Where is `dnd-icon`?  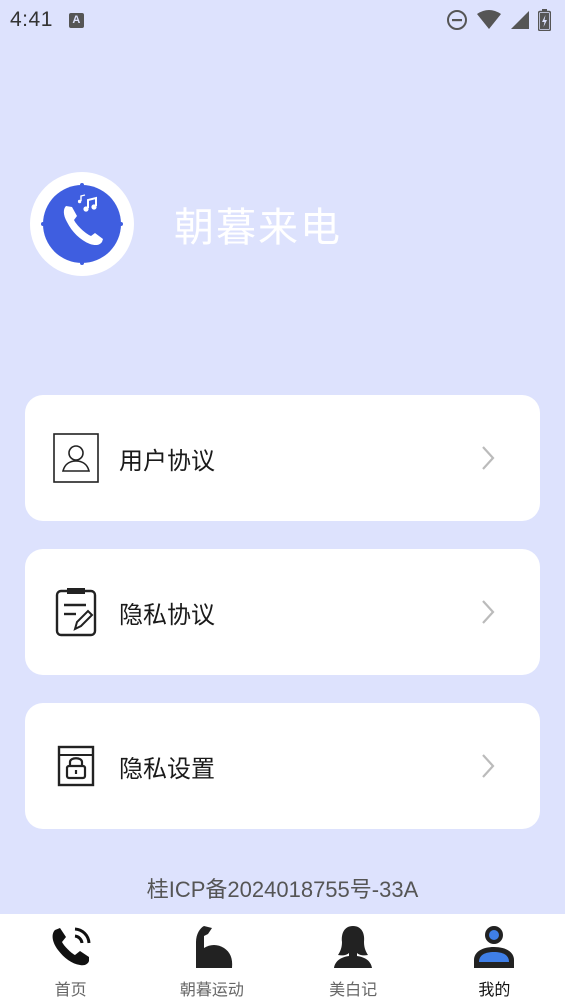 dnd-icon is located at coordinates (457, 20).